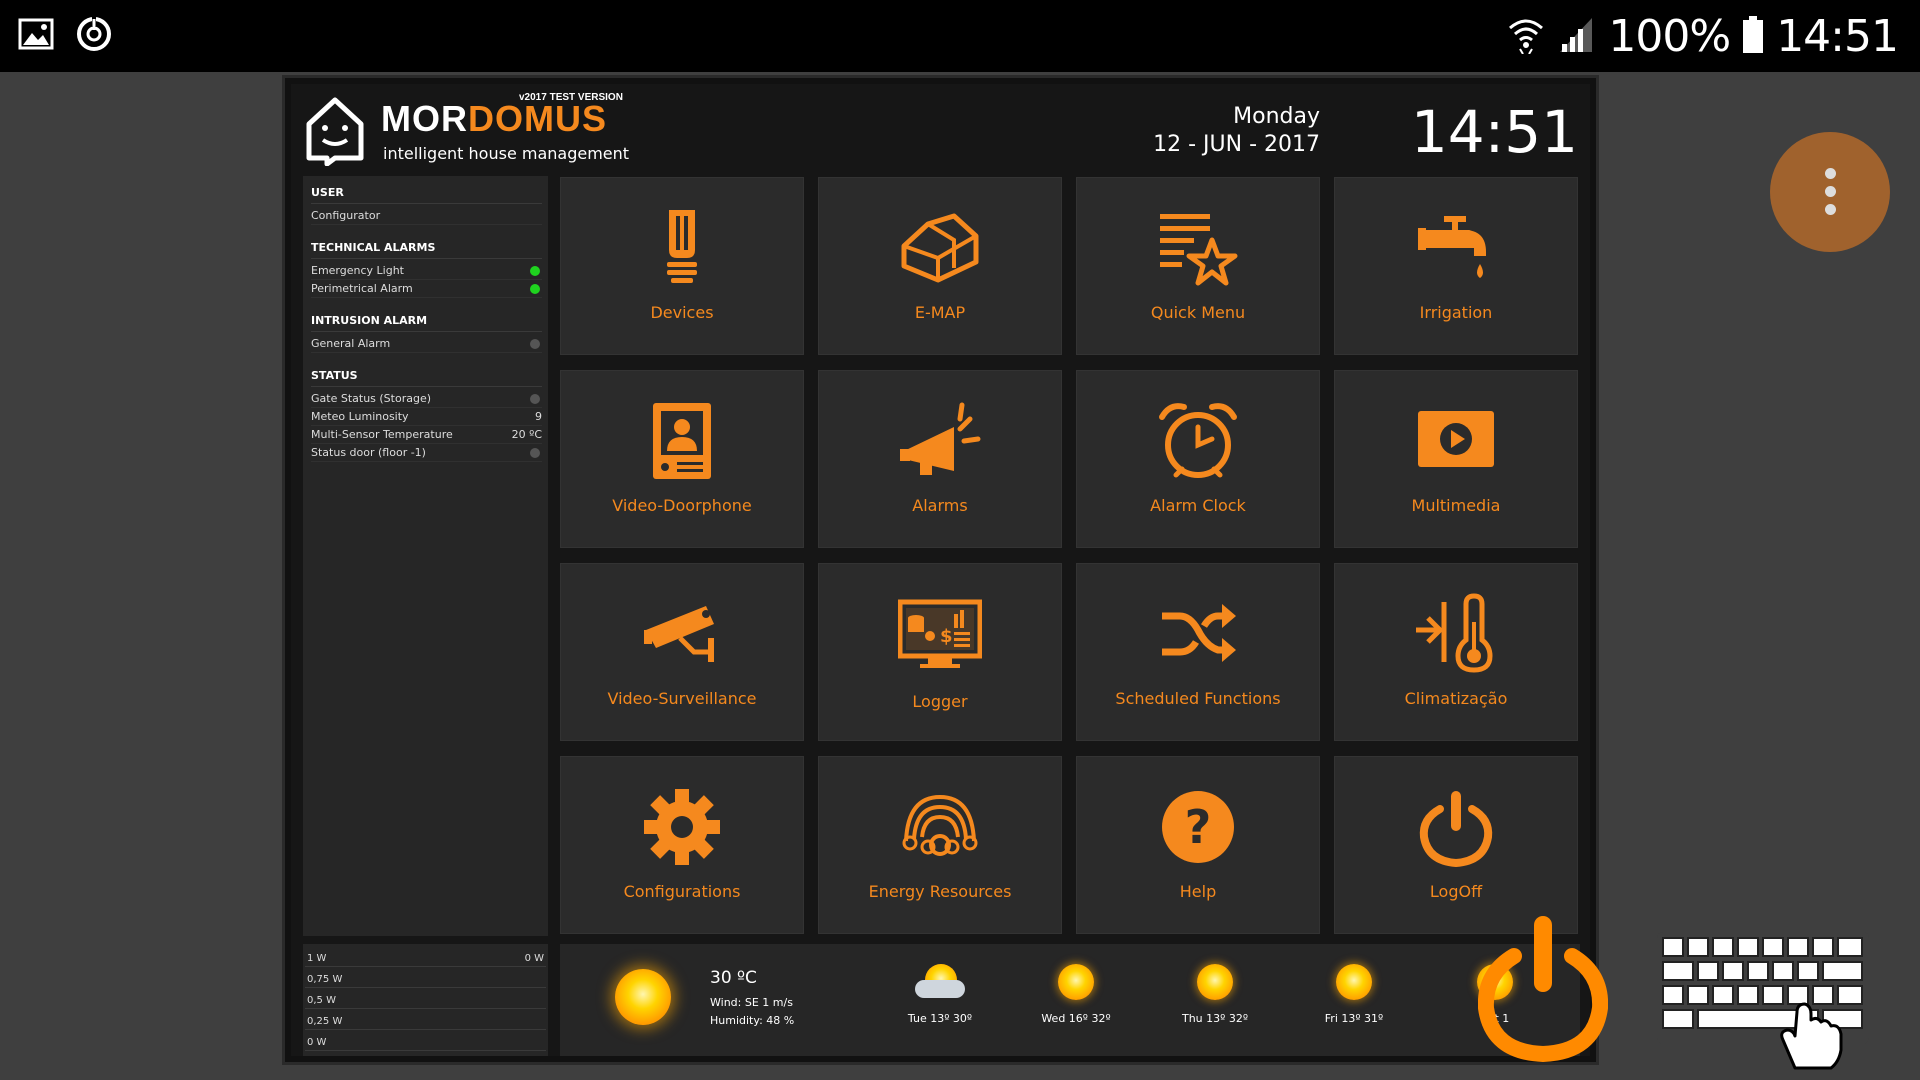  Describe the element at coordinates (940, 441) in the screenshot. I see `megaphone-icon` at that location.